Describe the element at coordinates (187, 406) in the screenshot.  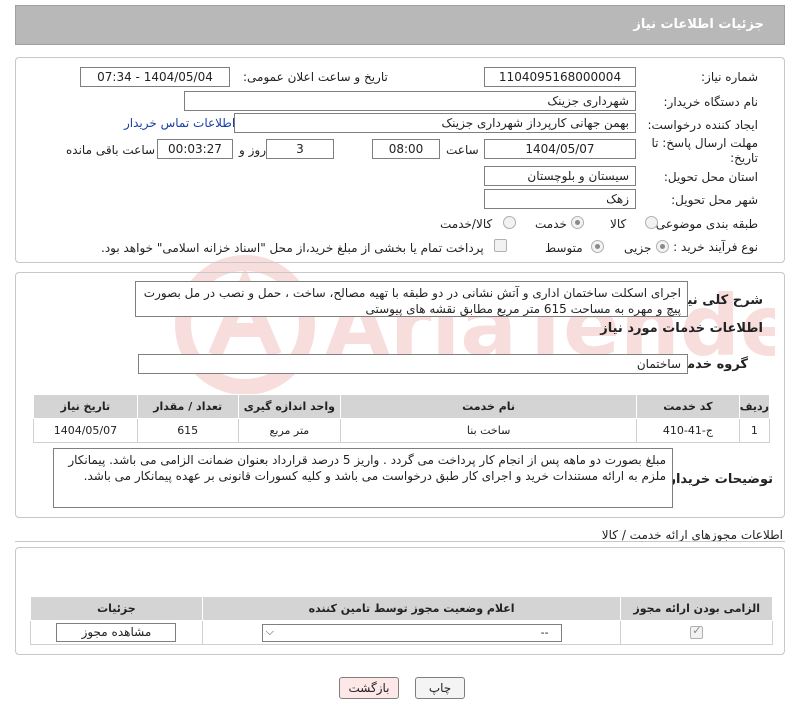
I see `col-header-qty: تعداد / مقدار` at that location.